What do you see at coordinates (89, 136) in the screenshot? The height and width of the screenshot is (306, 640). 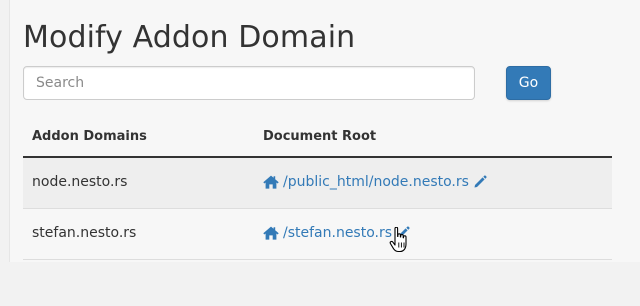 I see `column-header-addon-domains: Addon Domains` at bounding box center [89, 136].